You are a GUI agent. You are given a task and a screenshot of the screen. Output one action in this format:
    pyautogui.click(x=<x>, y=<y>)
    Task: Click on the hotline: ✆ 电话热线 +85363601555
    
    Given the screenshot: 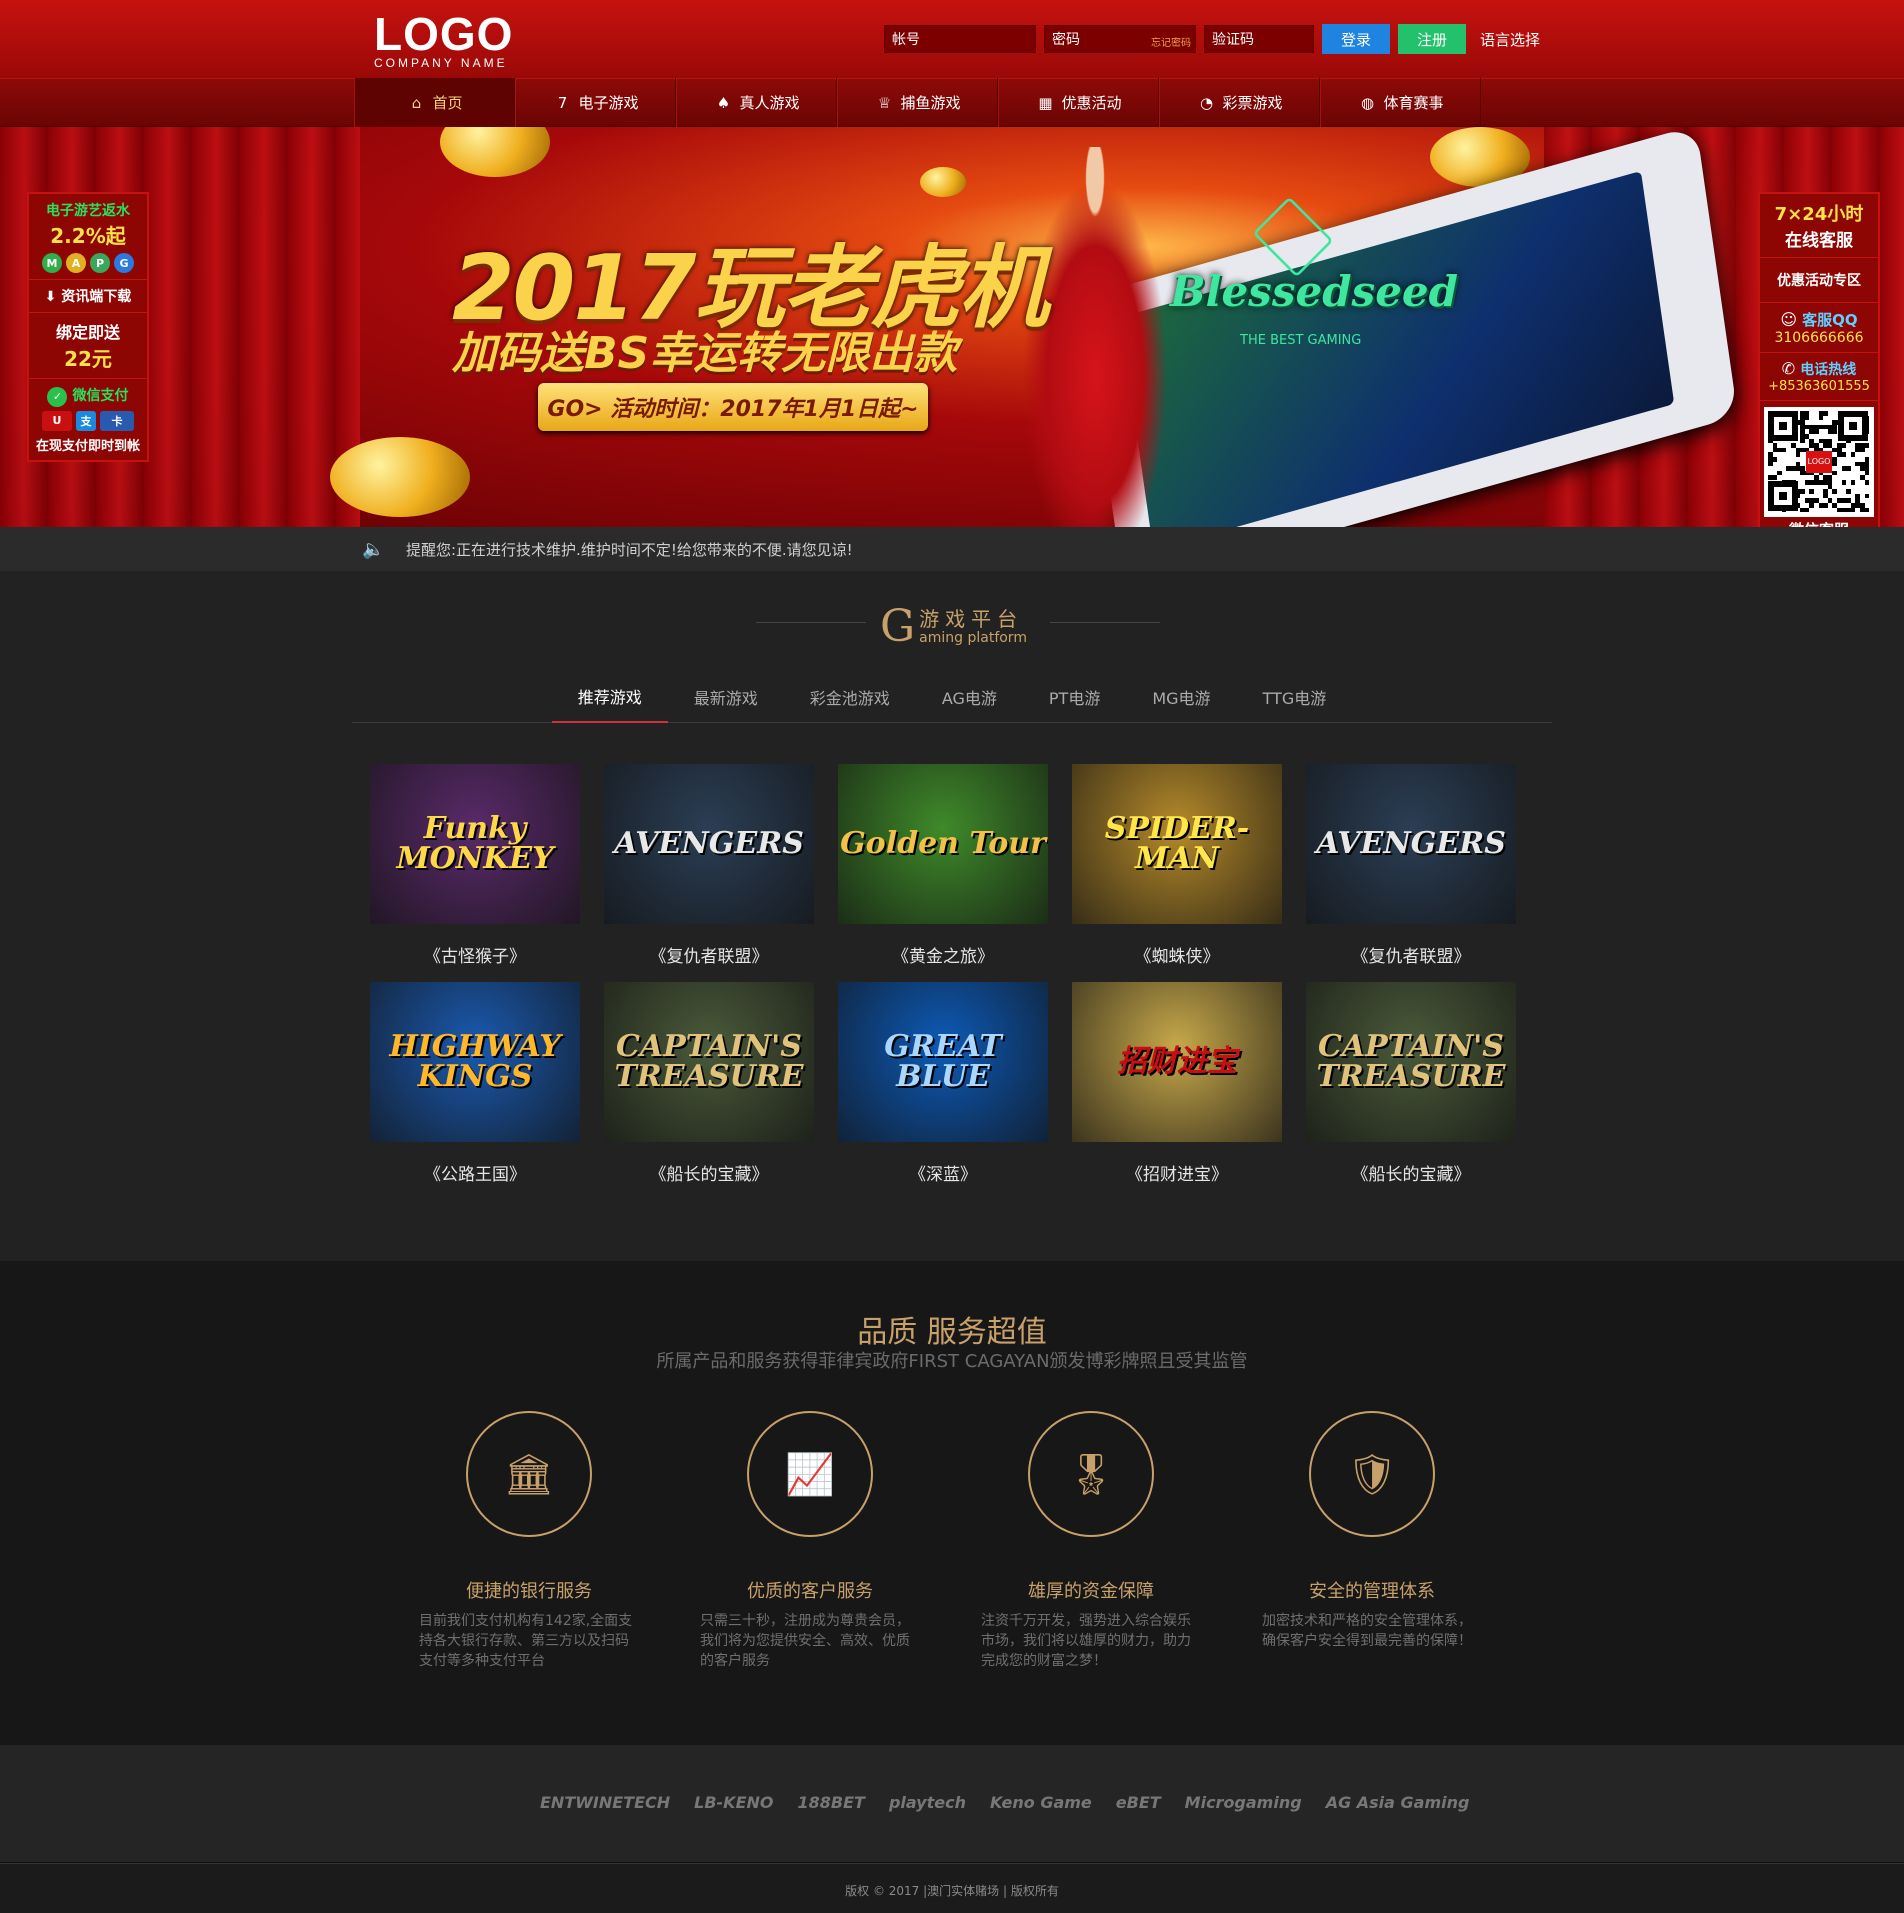 What is the action you would take?
    pyautogui.click(x=1819, y=377)
    